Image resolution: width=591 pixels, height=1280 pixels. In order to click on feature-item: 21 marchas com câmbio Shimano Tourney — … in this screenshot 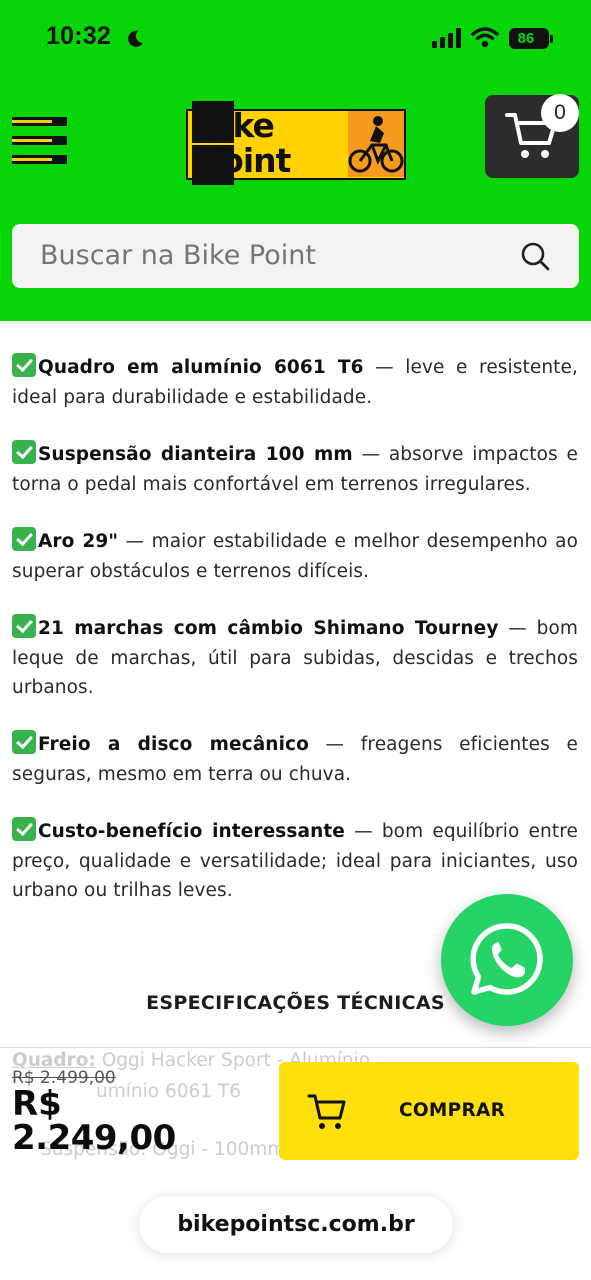, I will do `click(295, 658)`.